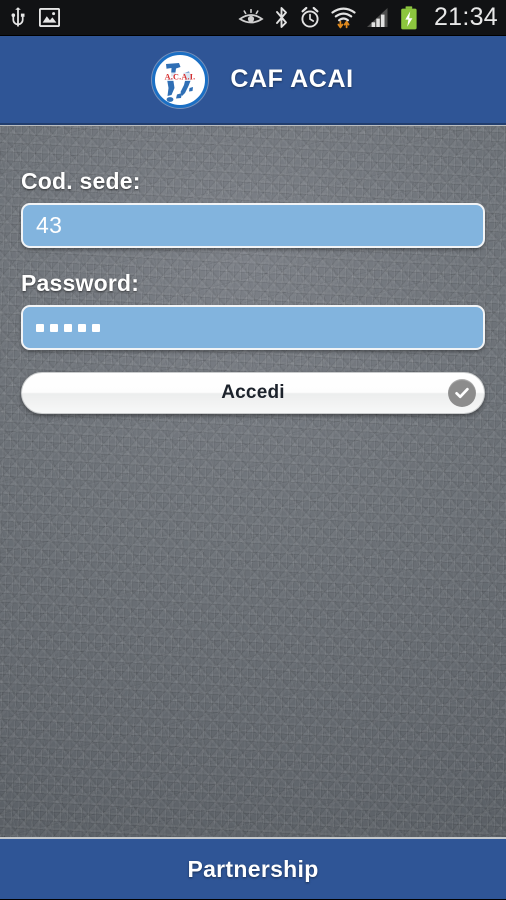 Image resolution: width=506 pixels, height=900 pixels. I want to click on screenshot-image-icon, so click(49, 17).